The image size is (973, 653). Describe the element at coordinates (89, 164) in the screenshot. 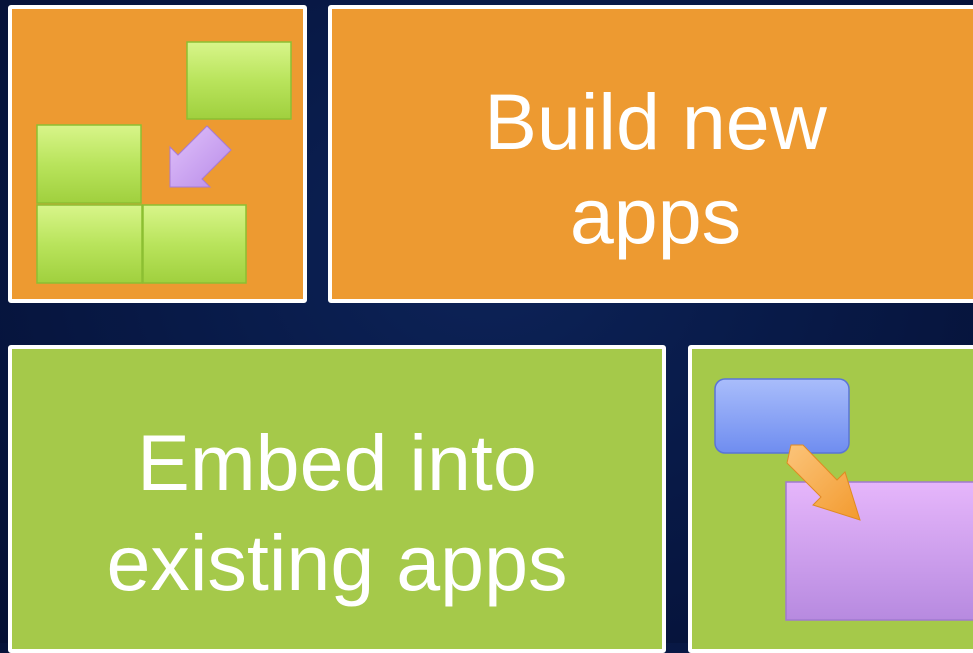

I see `stacked-block-top` at that location.